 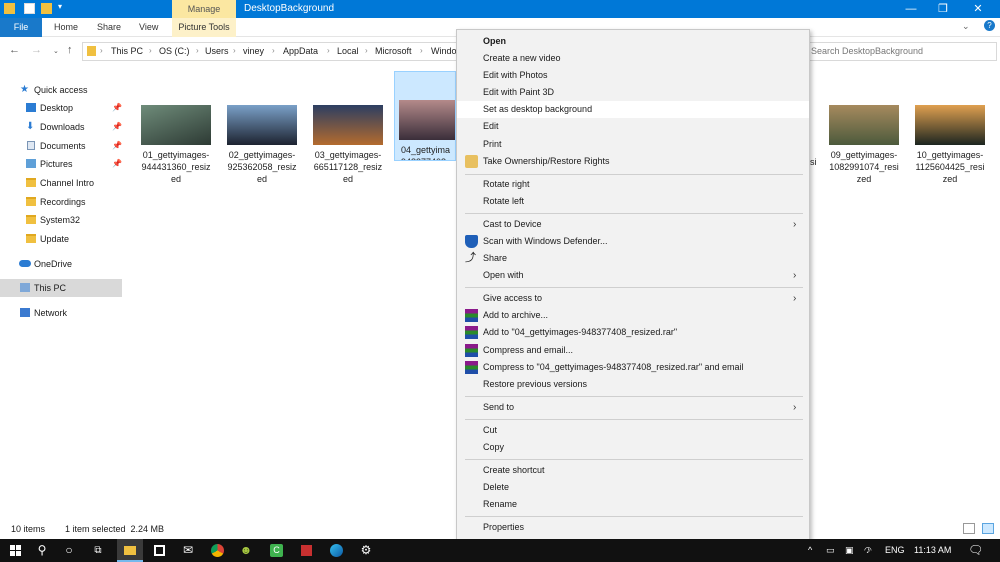 What do you see at coordinates (61, 127) in the screenshot?
I see `sidebar-item-downloads: ⬇ Downloads 📌` at bounding box center [61, 127].